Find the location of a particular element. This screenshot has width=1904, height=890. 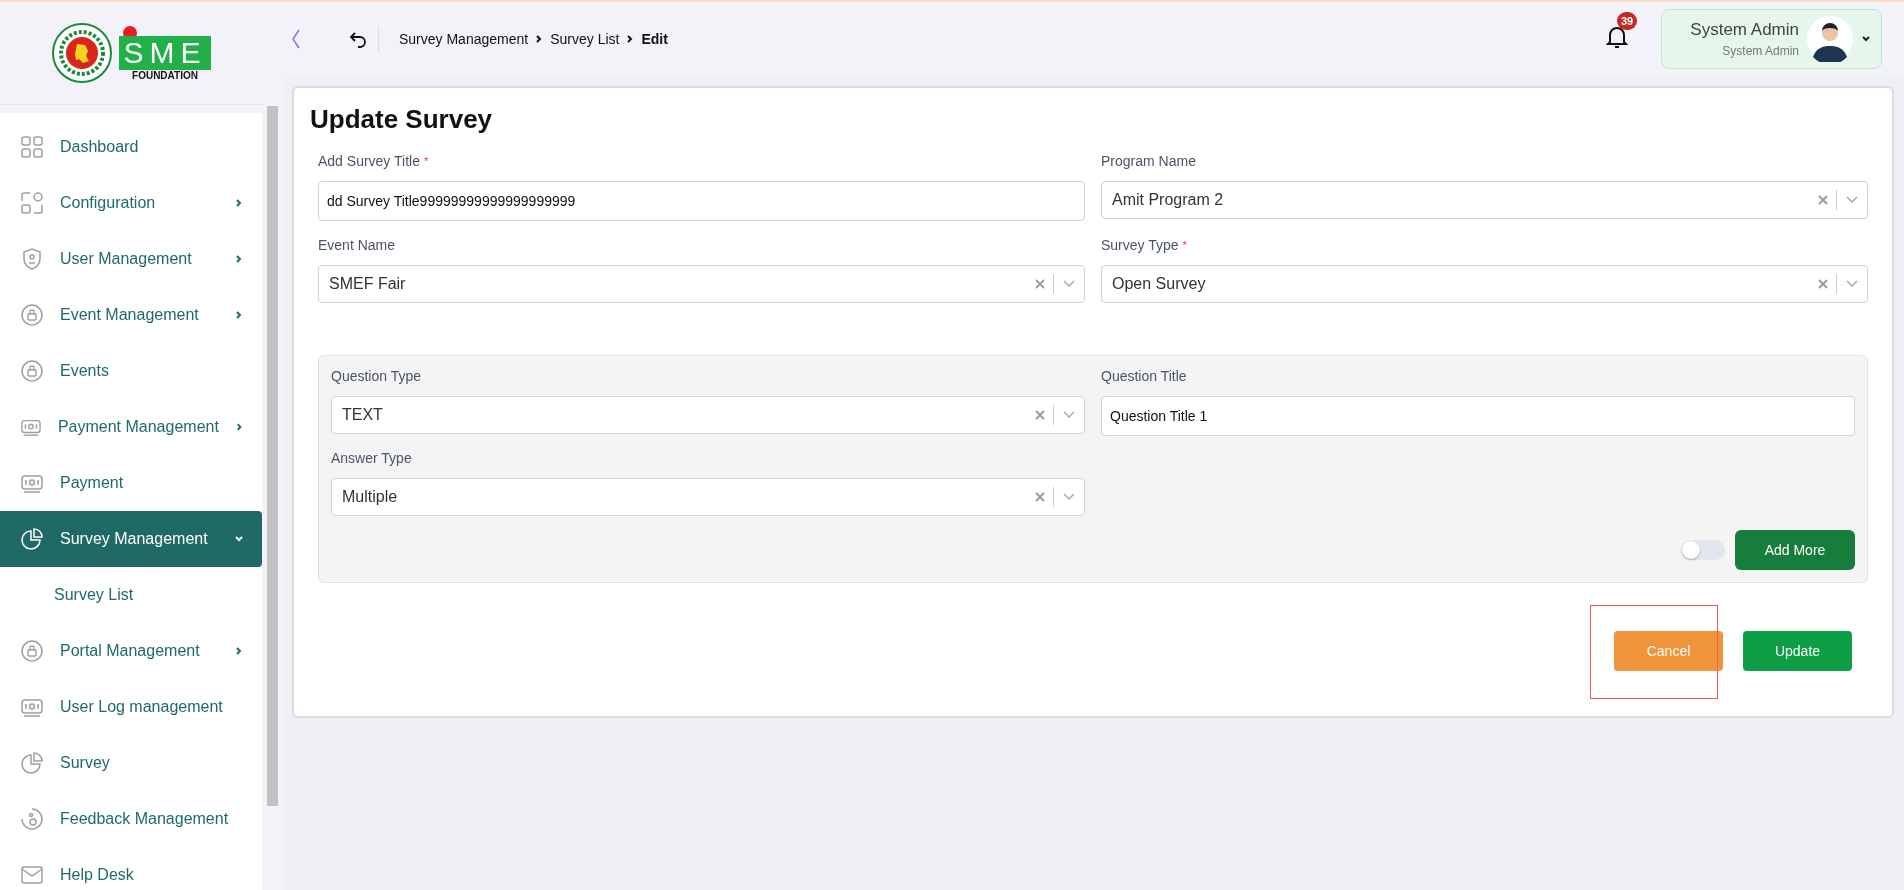

sidebar-item: Help Desk is located at coordinates (131, 868).